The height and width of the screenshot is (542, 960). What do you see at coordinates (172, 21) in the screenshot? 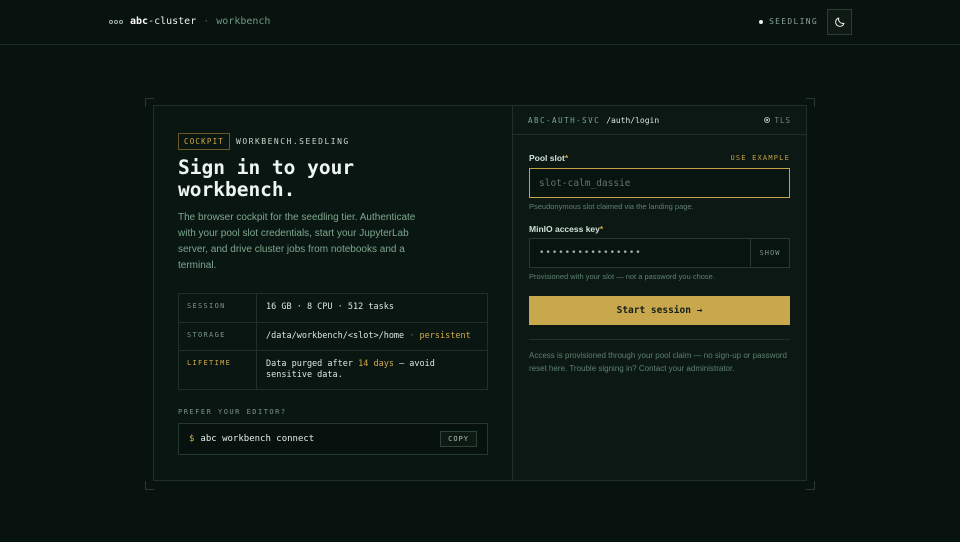
I see `brand-name-rest: -cluster` at bounding box center [172, 21].